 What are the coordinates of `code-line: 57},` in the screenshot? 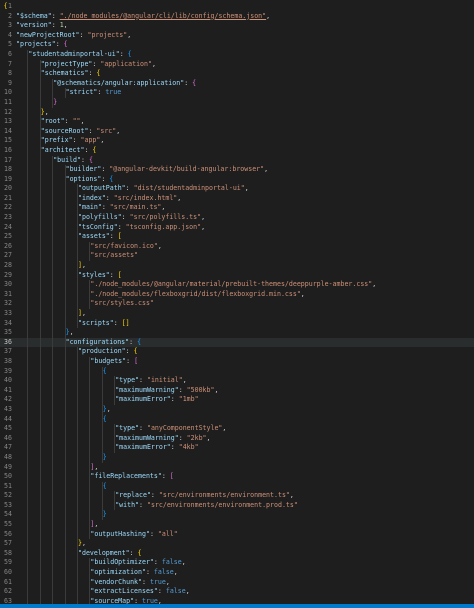 It's located at (237, 544).